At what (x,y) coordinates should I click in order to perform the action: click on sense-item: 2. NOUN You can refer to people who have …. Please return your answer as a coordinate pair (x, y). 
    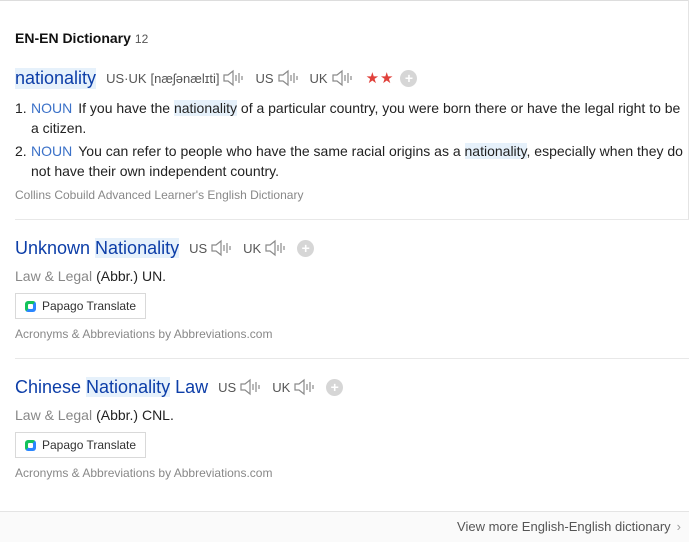
    Looking at the image, I should click on (352, 161).